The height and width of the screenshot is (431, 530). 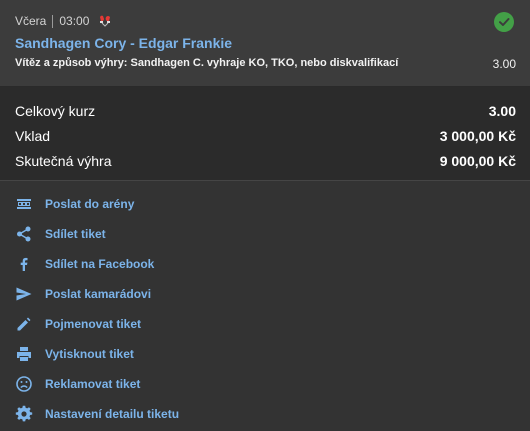 I want to click on stake-row: Vklad 3 000,00 Kč, so click(x=265, y=136).